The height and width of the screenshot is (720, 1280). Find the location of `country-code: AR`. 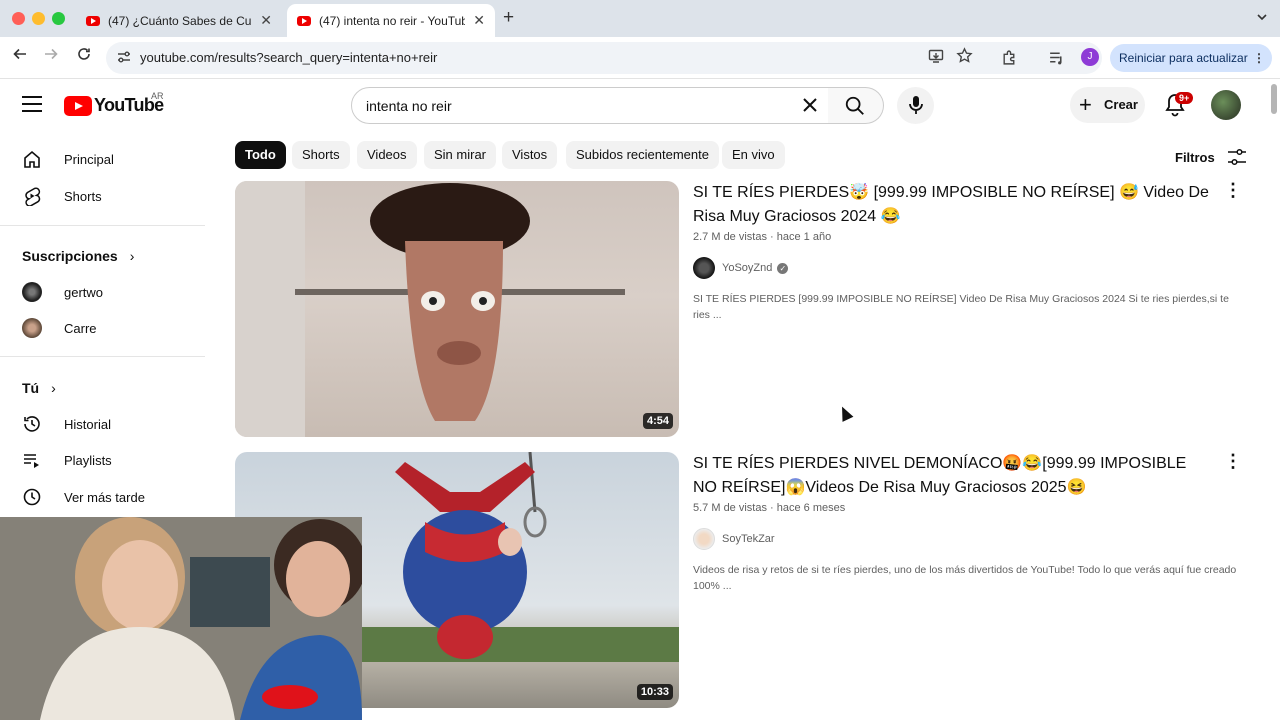

country-code: AR is located at coordinates (157, 96).